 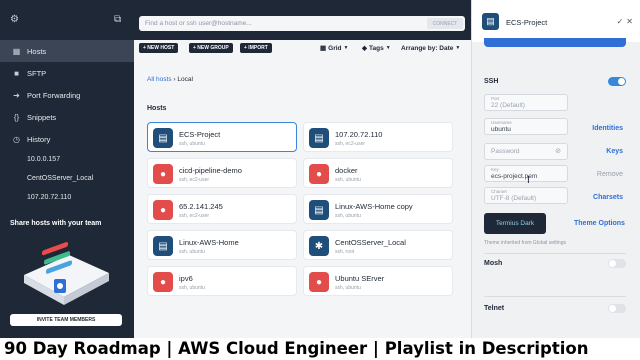 I want to click on username-field: Username ubuntu, so click(x=526, y=126).